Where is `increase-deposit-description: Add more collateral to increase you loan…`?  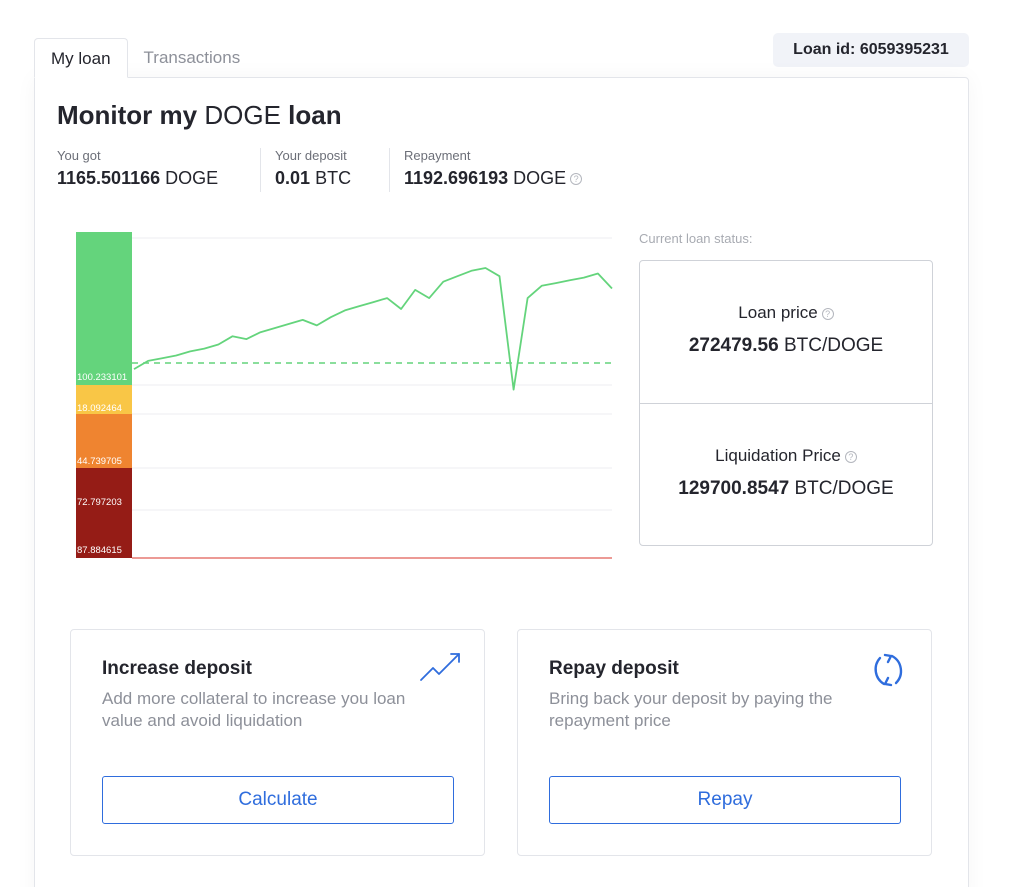 increase-deposit-description: Add more collateral to increase you loan… is located at coordinates (254, 709).